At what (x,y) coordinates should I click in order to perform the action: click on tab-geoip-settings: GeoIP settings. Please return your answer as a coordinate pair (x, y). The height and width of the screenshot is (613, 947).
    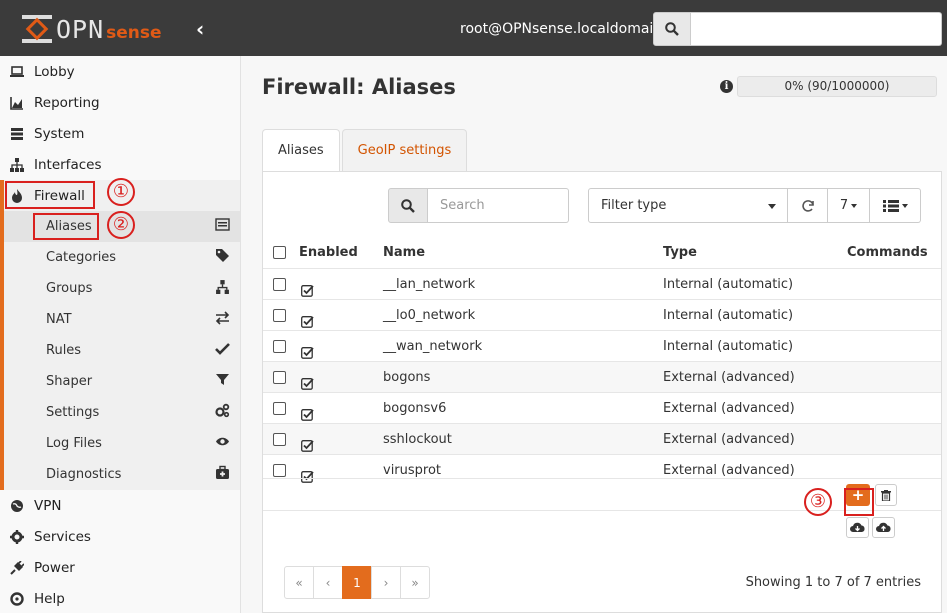
    Looking at the image, I should click on (404, 150).